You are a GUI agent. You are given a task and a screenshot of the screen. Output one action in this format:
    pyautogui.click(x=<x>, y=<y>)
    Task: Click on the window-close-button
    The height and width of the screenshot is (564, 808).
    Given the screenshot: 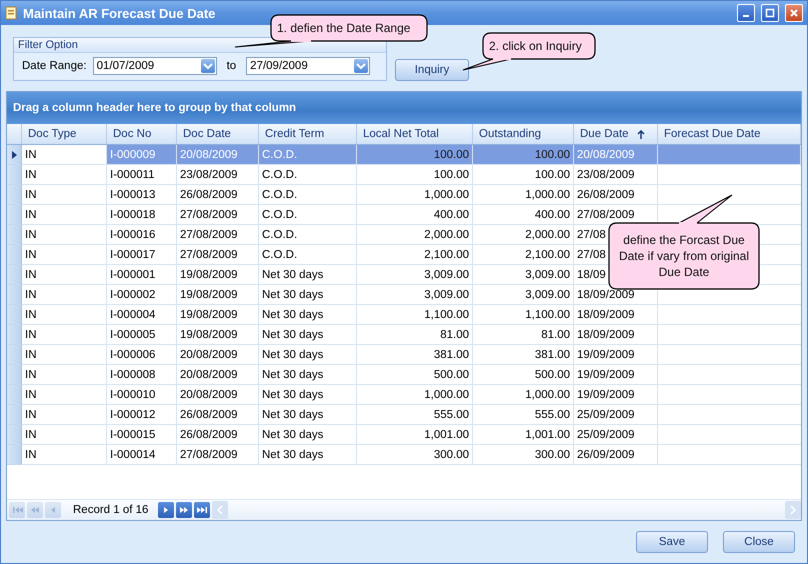 What is the action you would take?
    pyautogui.click(x=794, y=13)
    